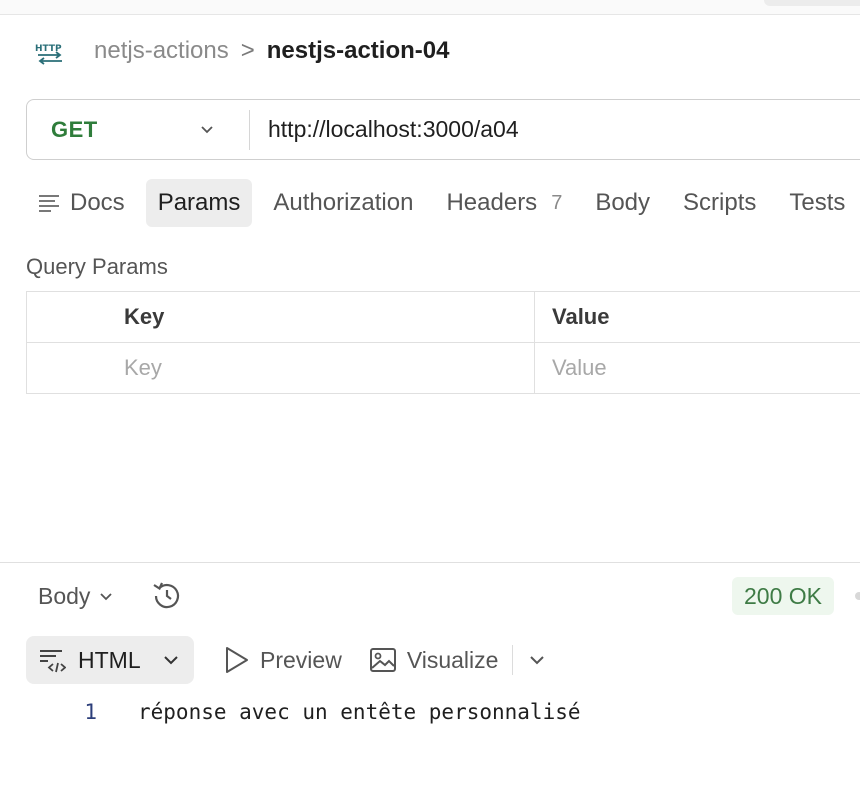 This screenshot has height=787, width=860. I want to click on image-icon, so click(382, 660).